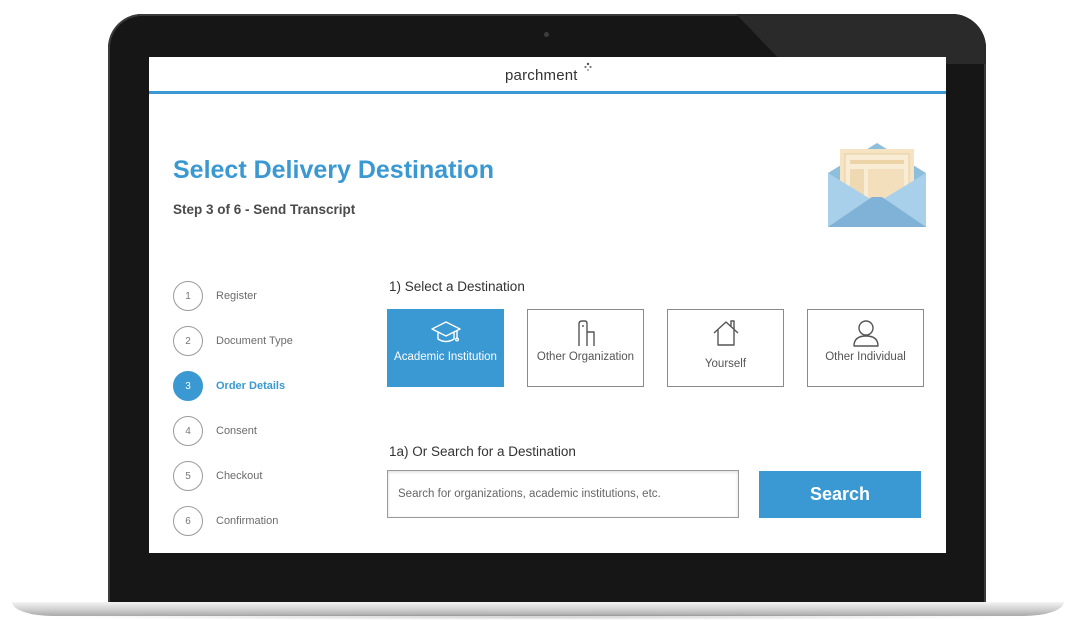 This screenshot has height=620, width=1076. I want to click on search-button: Search, so click(840, 494).